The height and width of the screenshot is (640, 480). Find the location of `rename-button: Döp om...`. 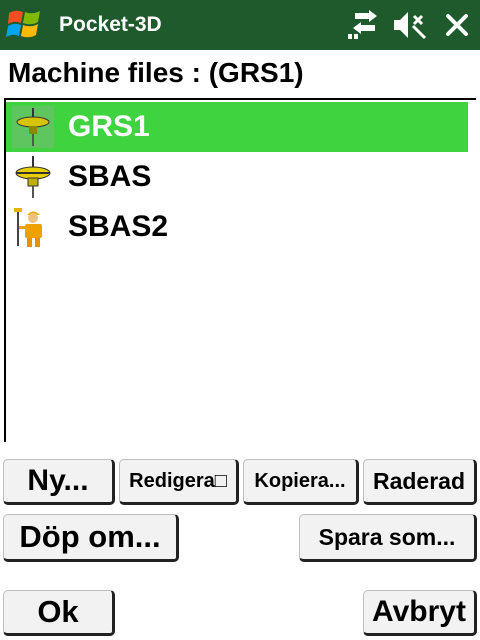

rename-button: Döp om... is located at coordinates (91, 538).